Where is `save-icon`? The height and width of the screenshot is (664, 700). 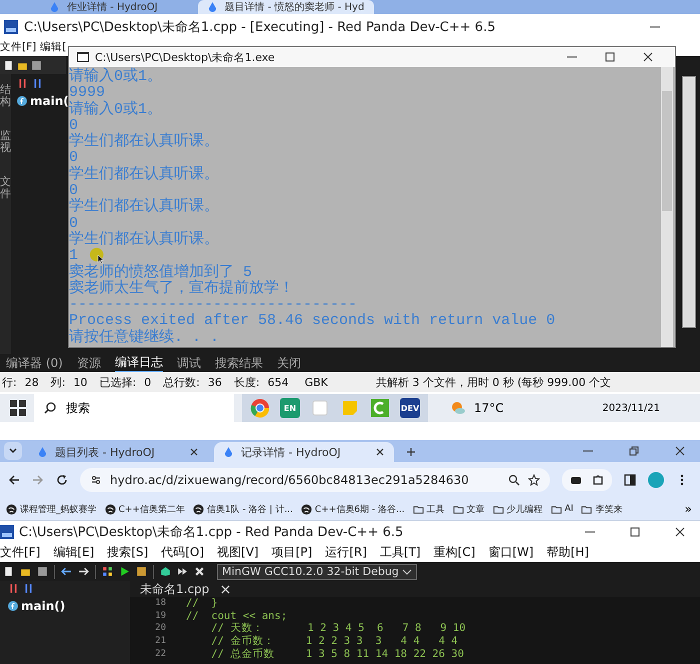
save-icon is located at coordinates (42, 571).